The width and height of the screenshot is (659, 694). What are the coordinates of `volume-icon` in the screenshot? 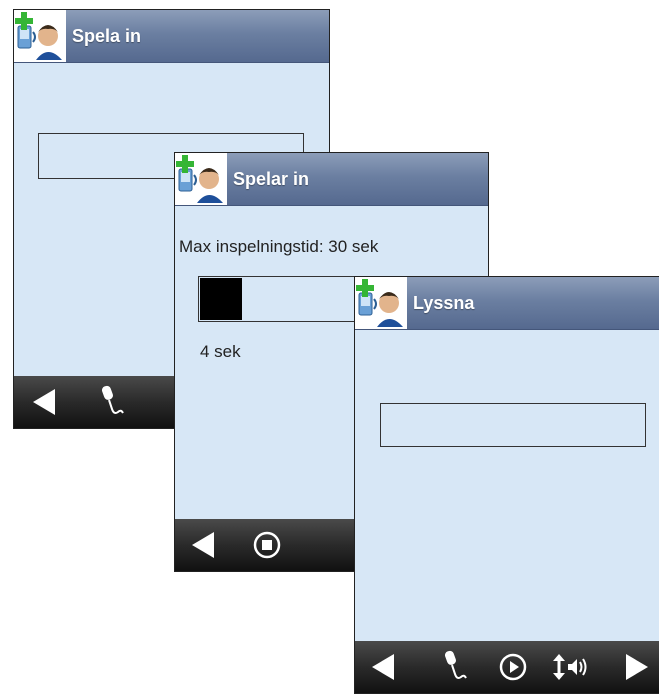 It's located at (570, 667).